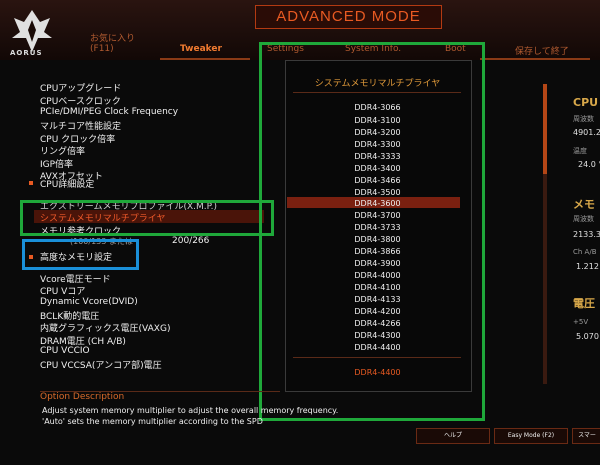 This screenshot has height=465, width=600. Describe the element at coordinates (31, 183) in the screenshot. I see `submenu-bullet-icon` at that location.